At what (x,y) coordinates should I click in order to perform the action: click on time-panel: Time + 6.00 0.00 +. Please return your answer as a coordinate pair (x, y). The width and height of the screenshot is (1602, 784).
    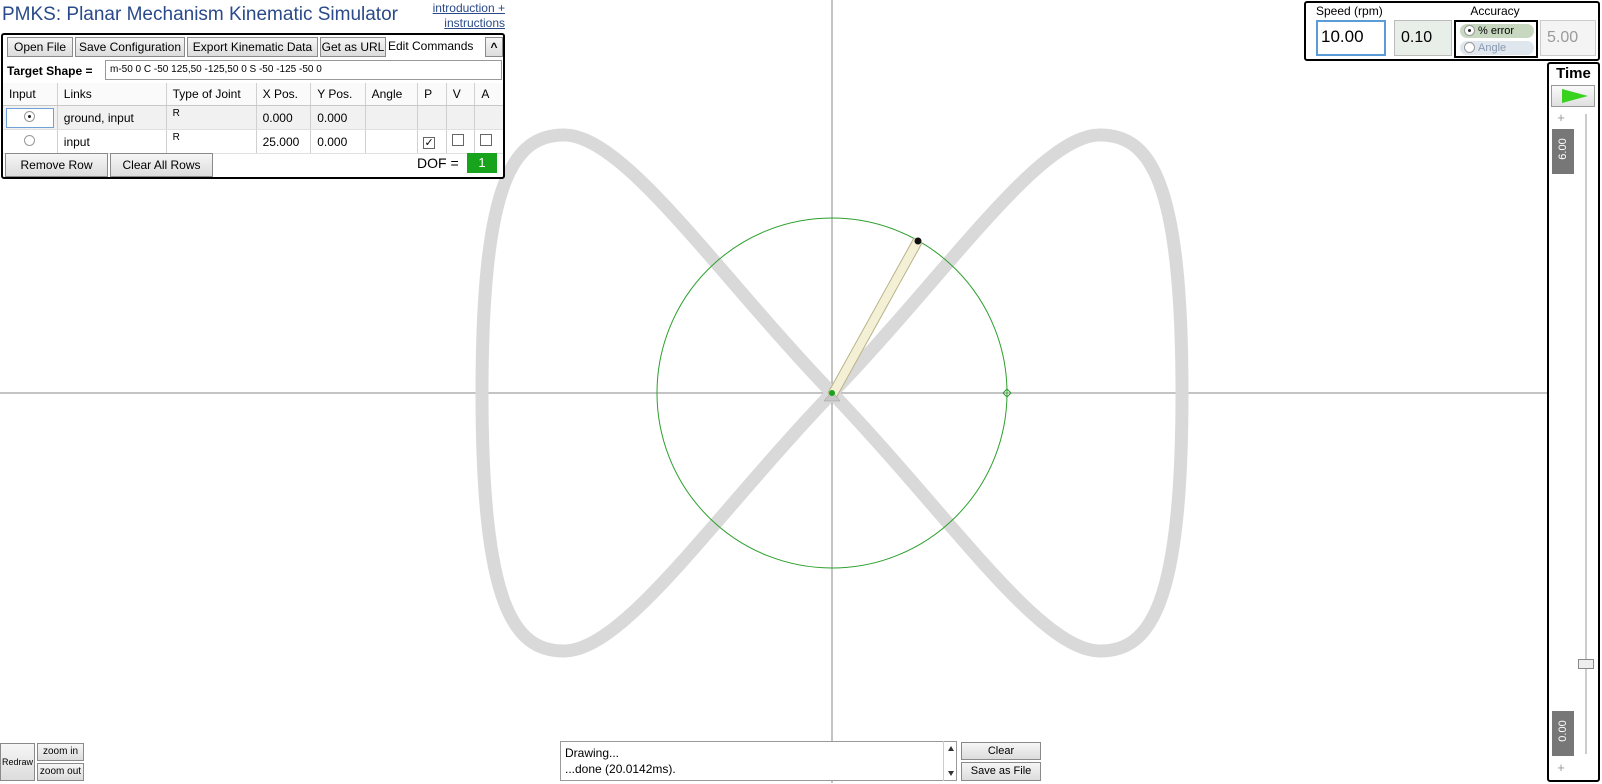
    Looking at the image, I should click on (1573, 422).